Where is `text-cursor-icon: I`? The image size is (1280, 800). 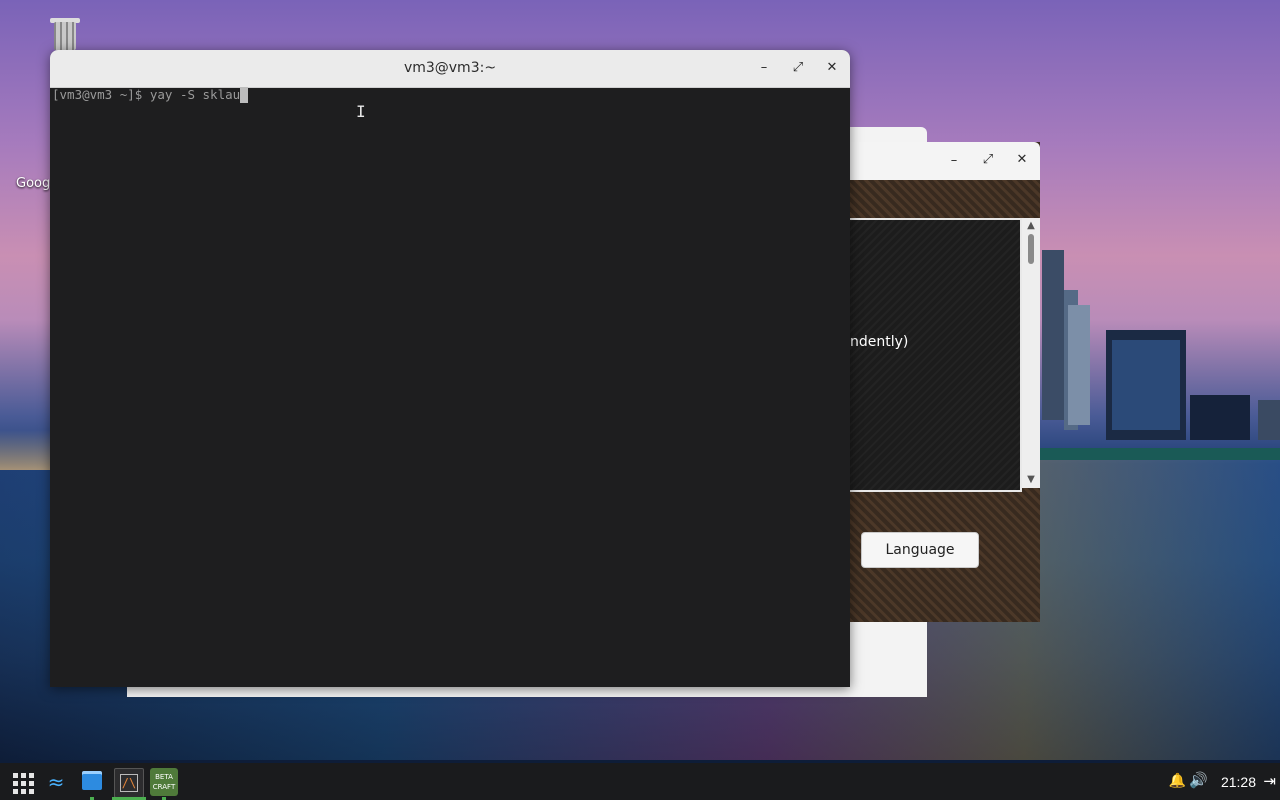 text-cursor-icon: I is located at coordinates (361, 111).